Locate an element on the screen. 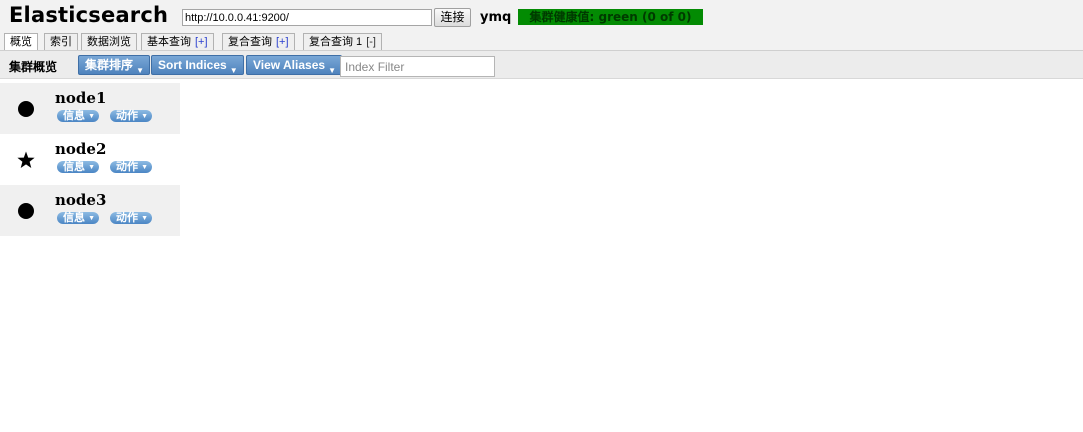 The height and width of the screenshot is (432, 1083). tab-basic-query: 基本查询 [+] is located at coordinates (177, 41).